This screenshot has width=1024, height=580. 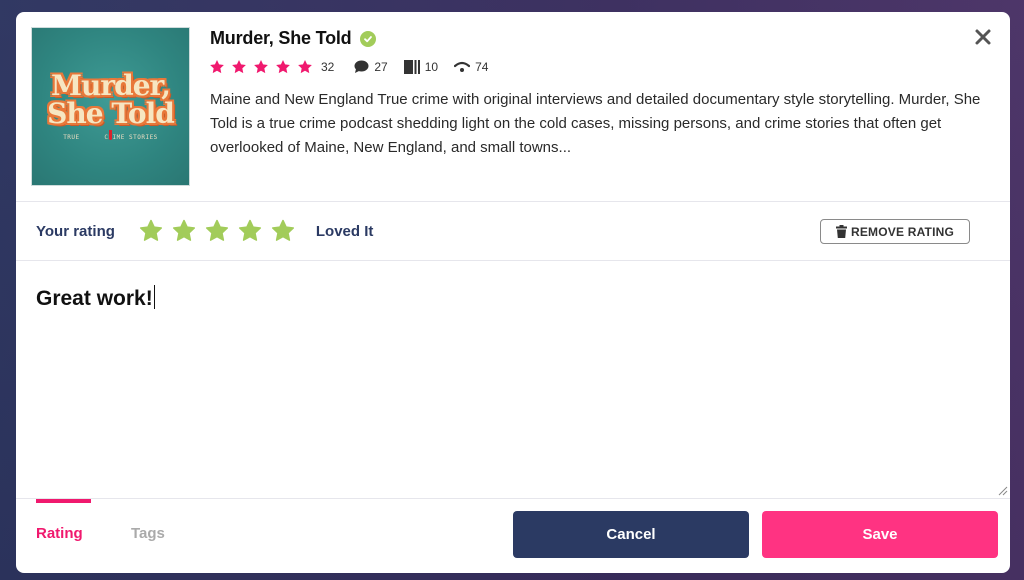 What do you see at coordinates (880, 534) in the screenshot?
I see `save-button: Save` at bounding box center [880, 534].